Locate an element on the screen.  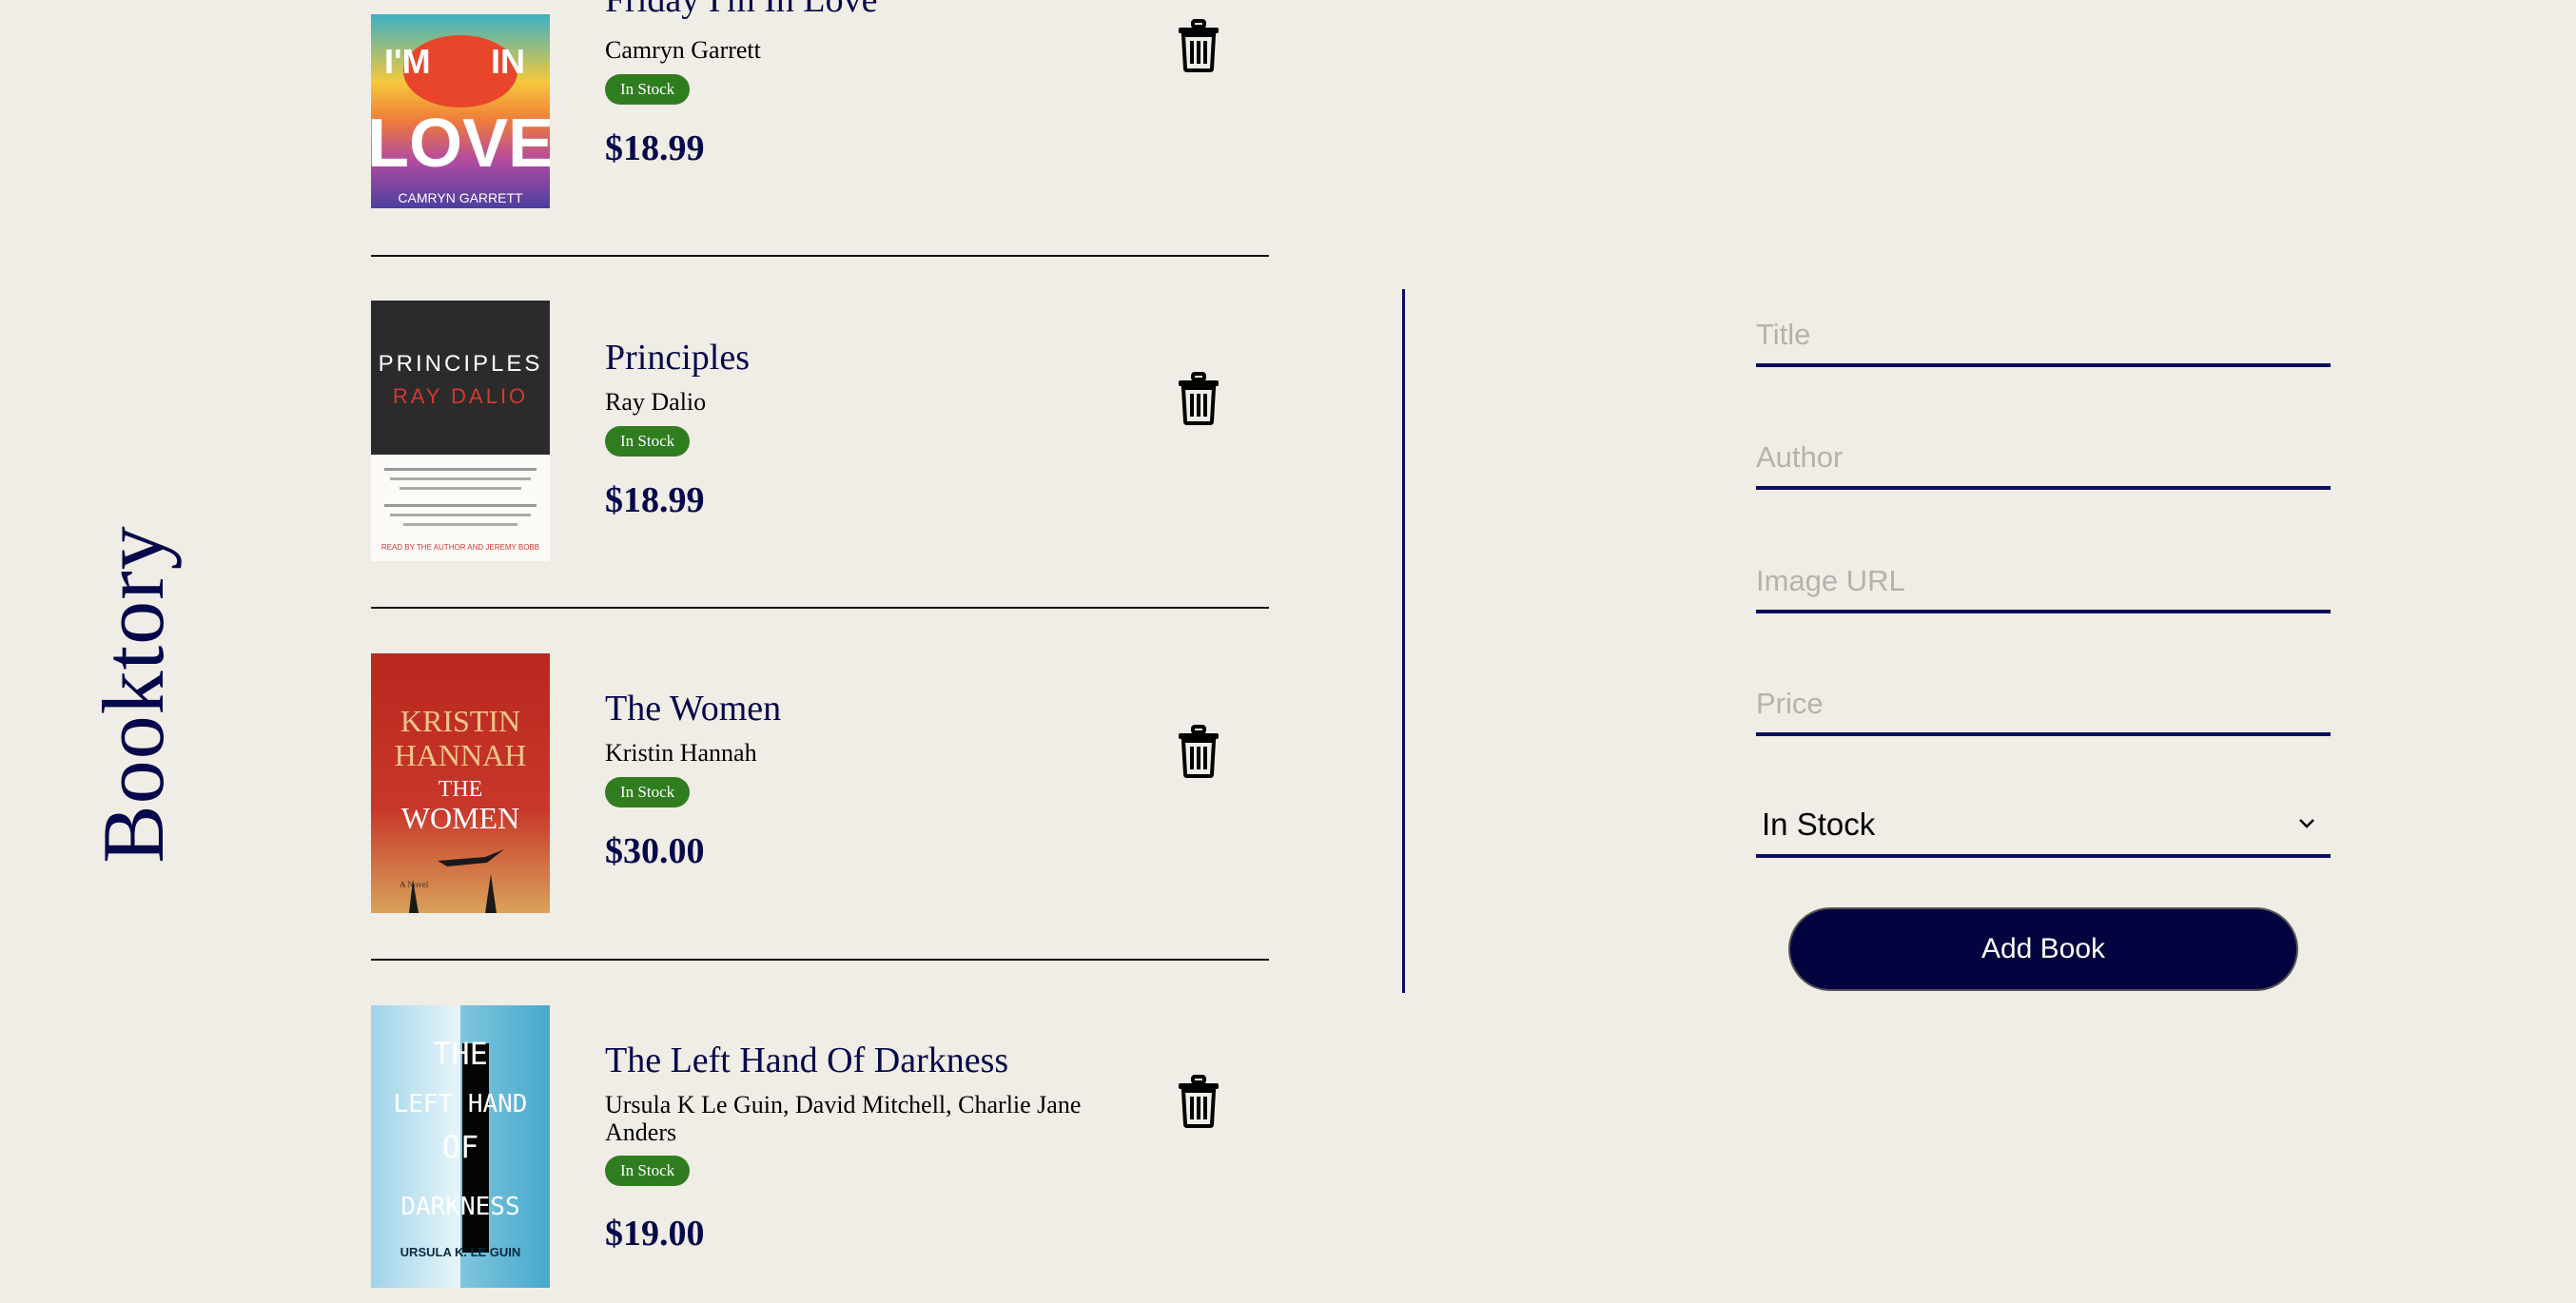
book-price: $30.00 is located at coordinates (655, 851).